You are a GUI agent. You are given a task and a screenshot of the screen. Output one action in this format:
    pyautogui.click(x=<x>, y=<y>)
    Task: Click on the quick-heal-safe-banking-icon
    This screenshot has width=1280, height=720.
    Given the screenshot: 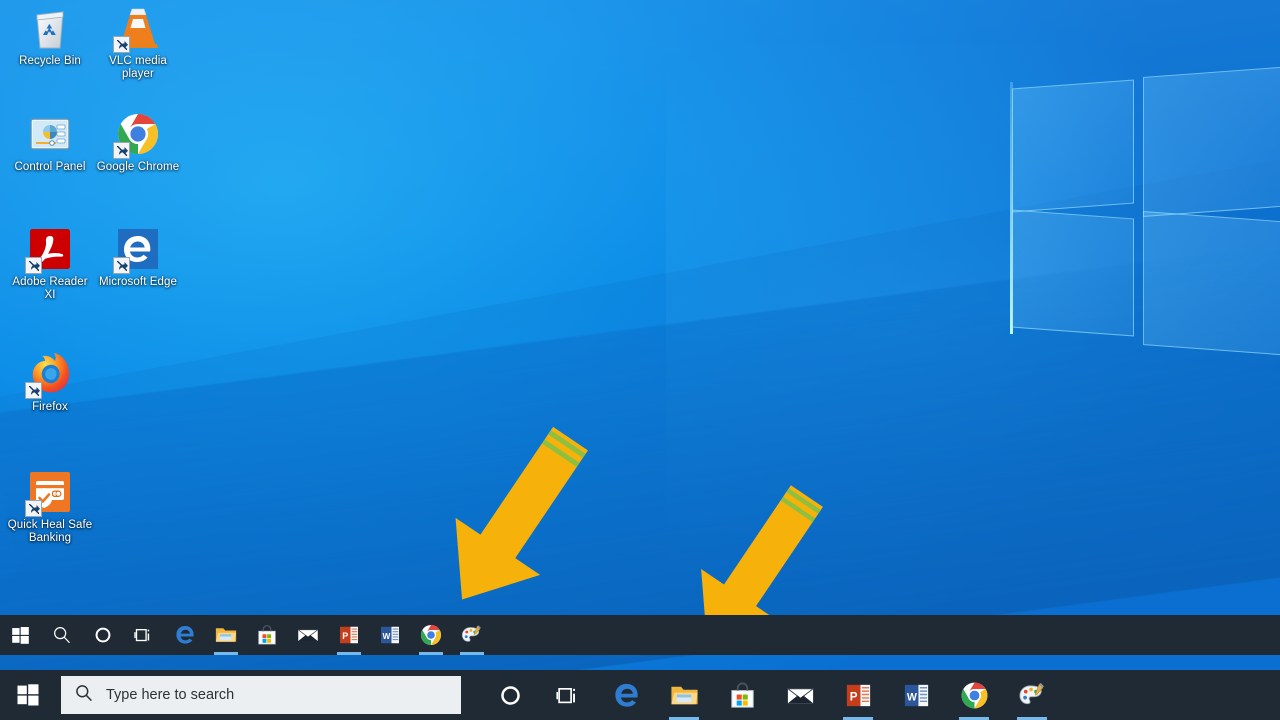 What is the action you would take?
    pyautogui.click(x=49, y=492)
    